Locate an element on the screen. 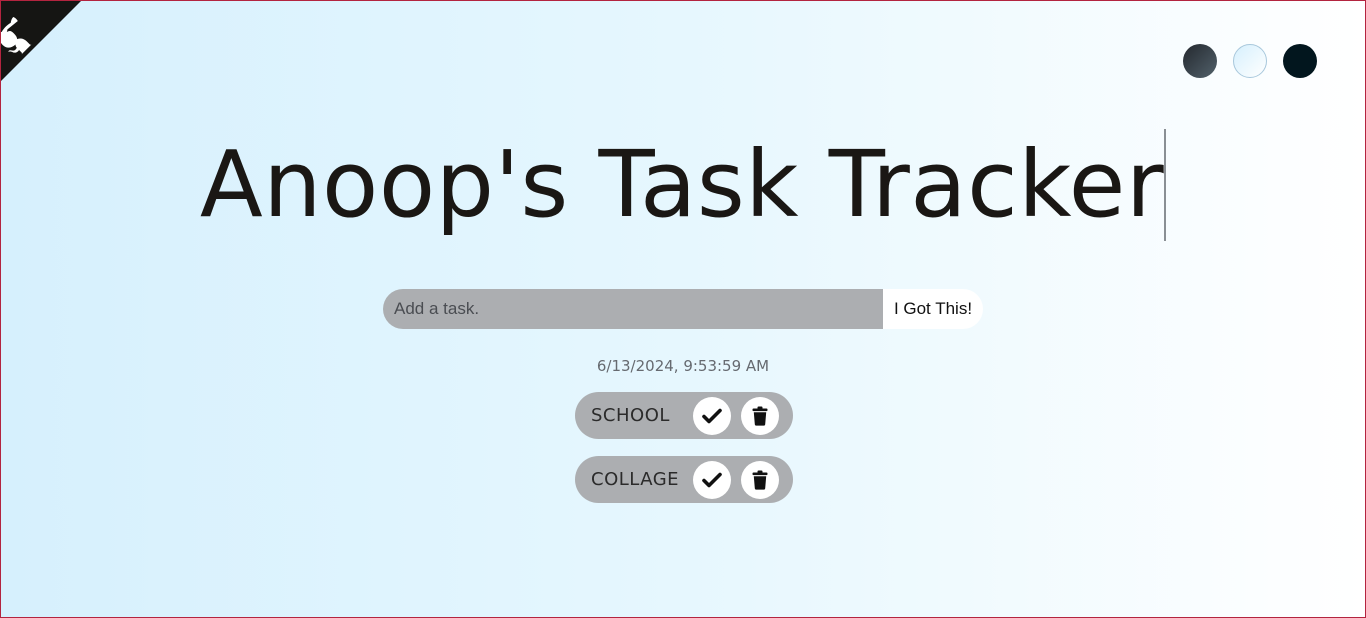  github-corner-link is located at coordinates (41, 41).